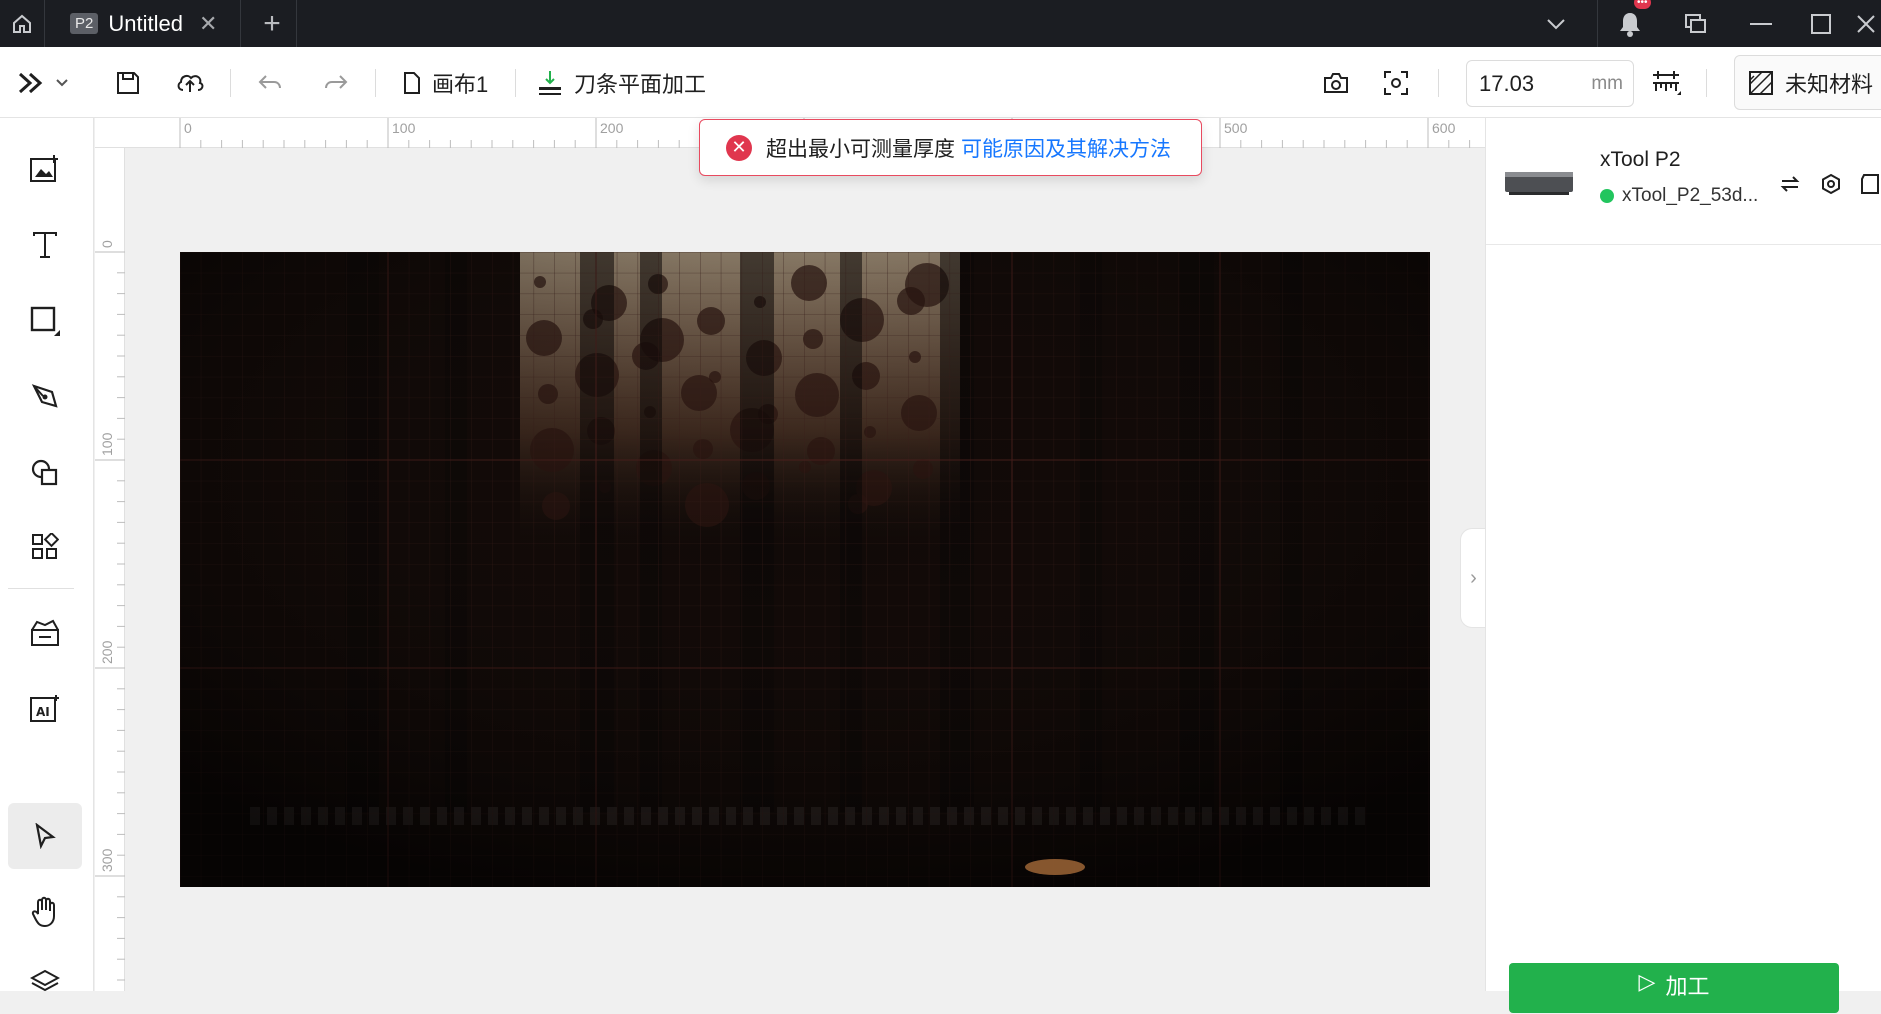 The image size is (1881, 1014). Describe the element at coordinates (41, 588) in the screenshot. I see `sidebar-separator` at that location.